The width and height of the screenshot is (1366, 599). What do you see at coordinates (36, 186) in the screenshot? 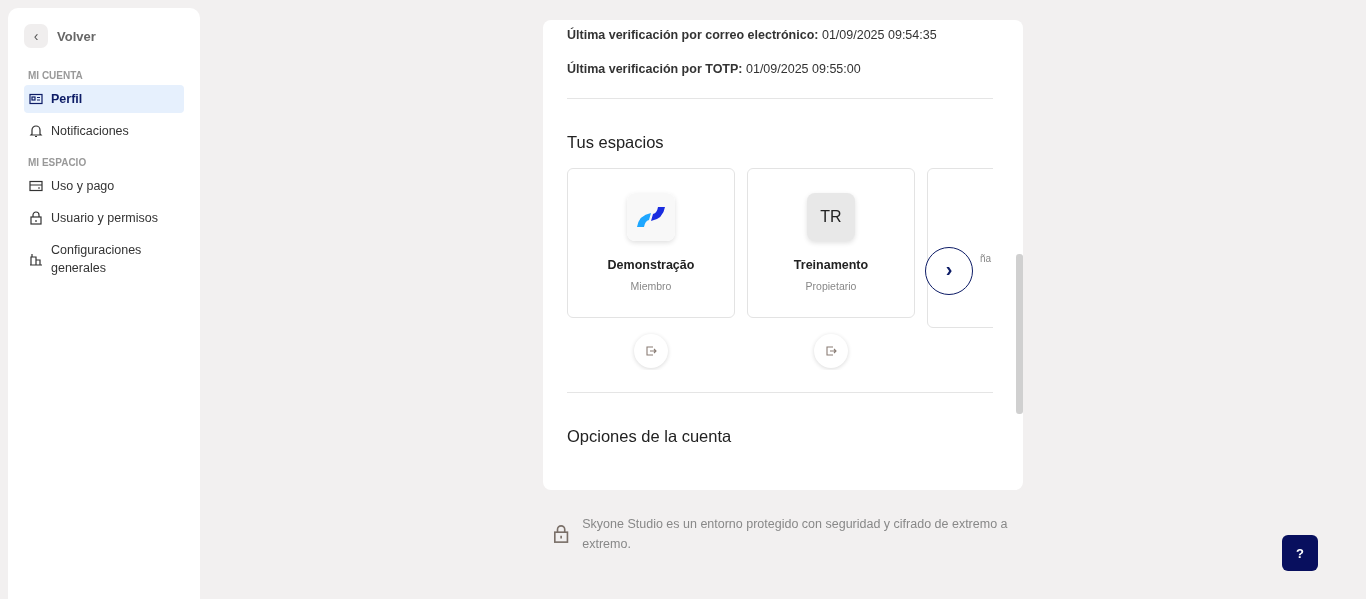
I see `card-icon` at bounding box center [36, 186].